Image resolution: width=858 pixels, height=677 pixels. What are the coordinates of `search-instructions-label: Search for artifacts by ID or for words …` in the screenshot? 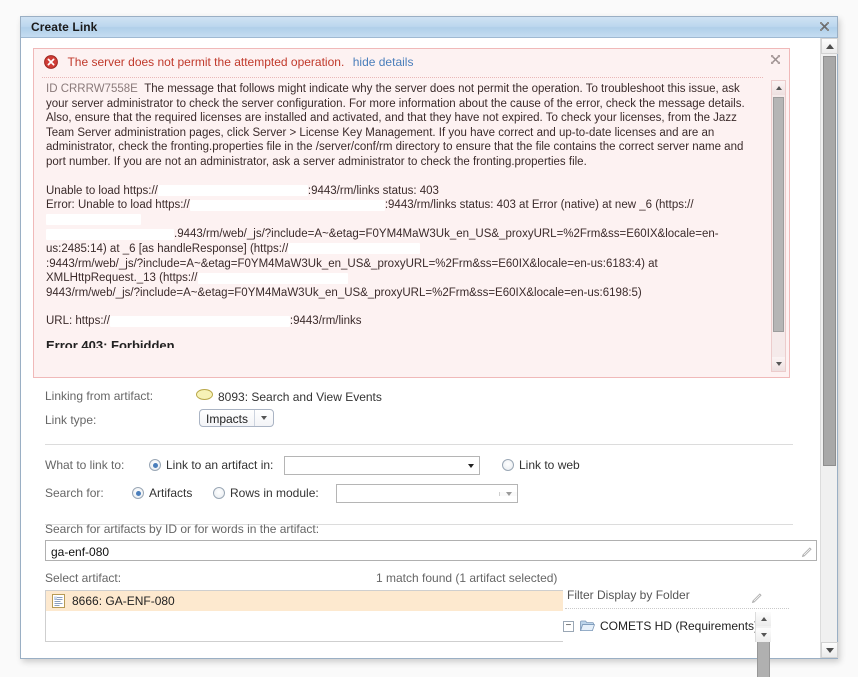 It's located at (182, 529).